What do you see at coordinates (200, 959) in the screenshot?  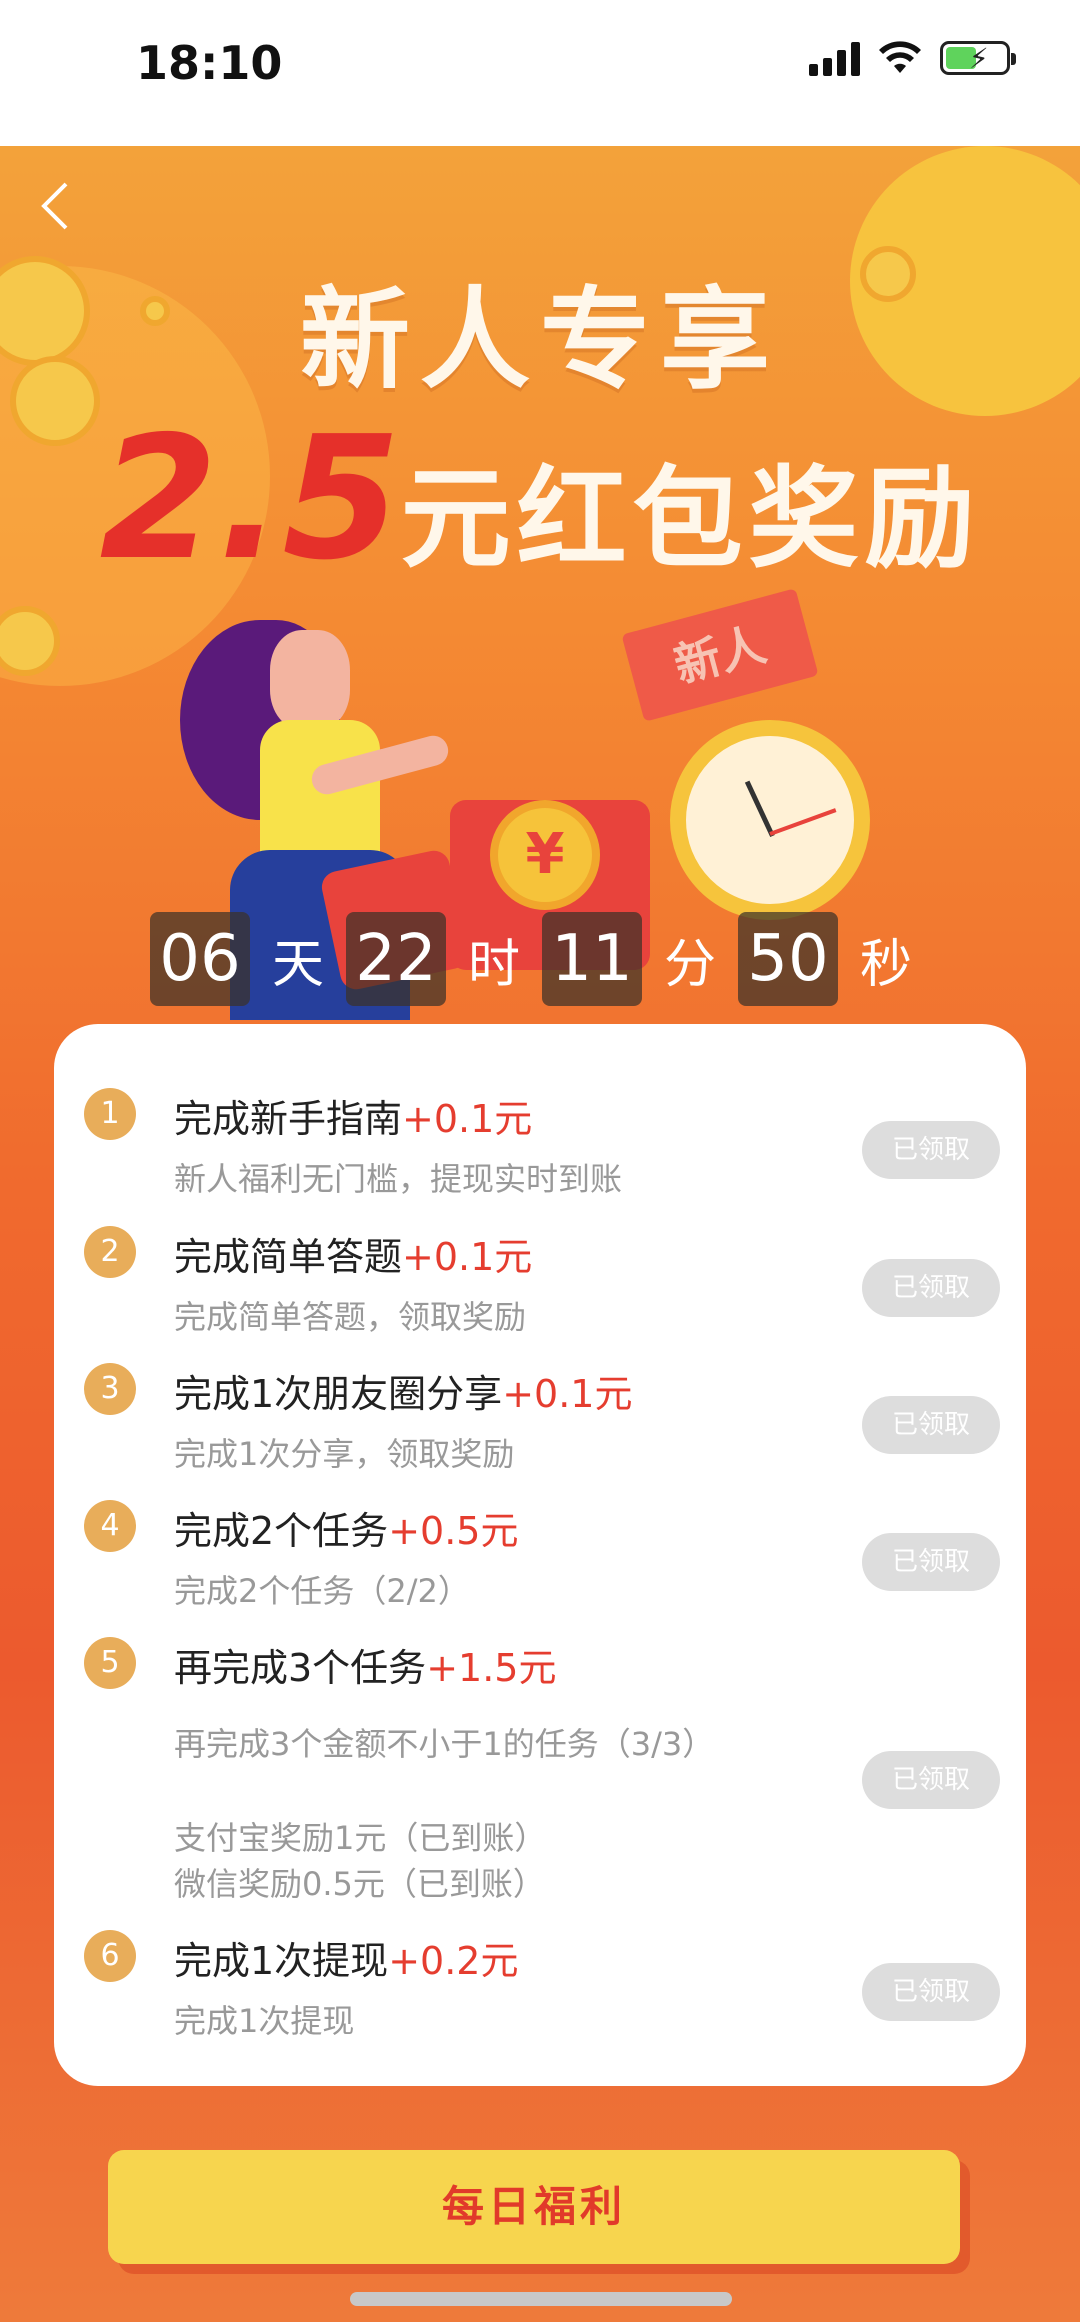 I see `countdown-days: 06` at bounding box center [200, 959].